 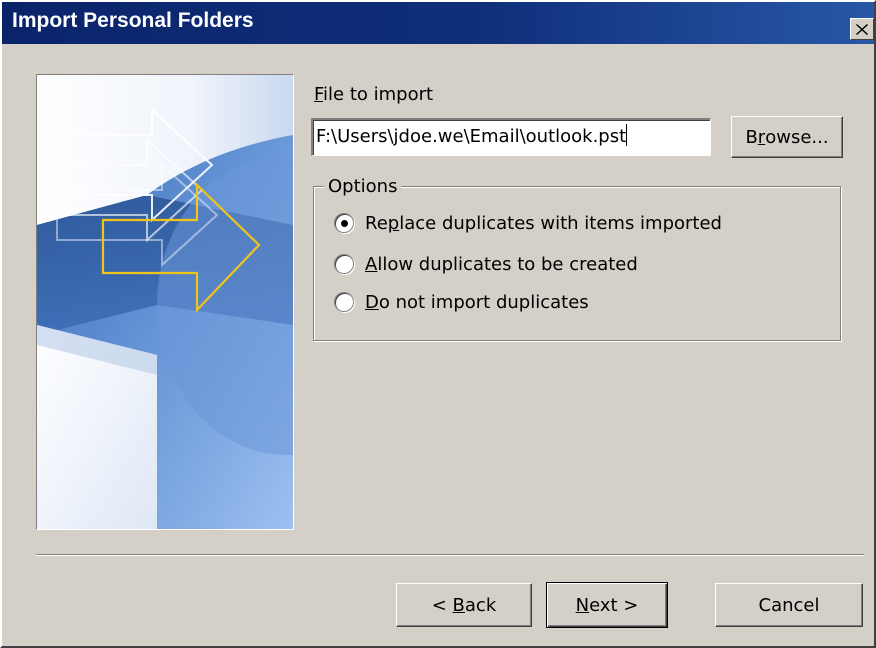 I want to click on radio-do-not-import-duplicates: Do not import duplicates, so click(x=461, y=302).